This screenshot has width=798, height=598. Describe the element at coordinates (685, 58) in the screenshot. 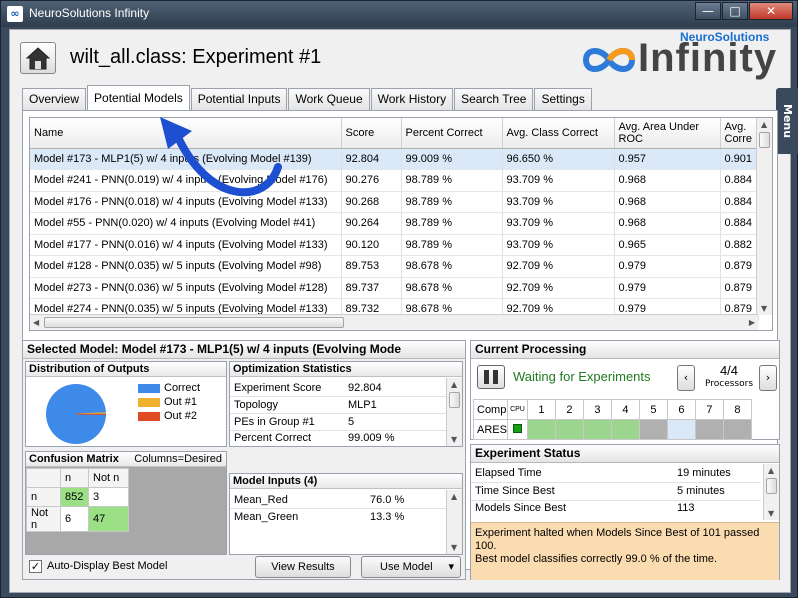

I see `infinity-logo: NeuroSolutions Infinity` at that location.